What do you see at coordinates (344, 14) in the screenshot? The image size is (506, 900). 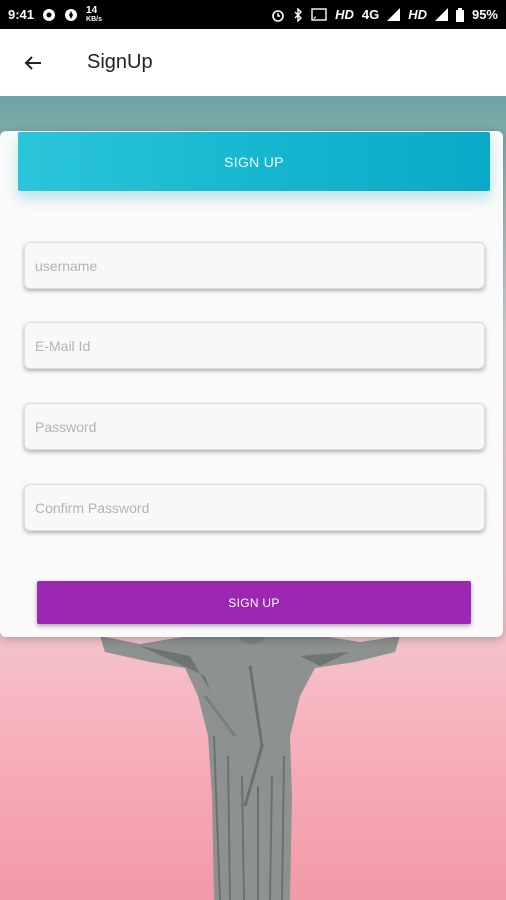 I see `hd-badge-1: HD` at bounding box center [344, 14].